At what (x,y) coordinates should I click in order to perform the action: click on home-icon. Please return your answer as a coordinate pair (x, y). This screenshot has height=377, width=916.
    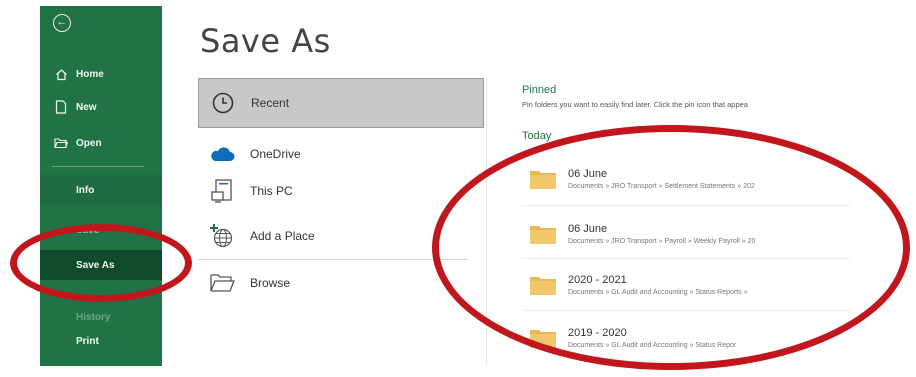
    Looking at the image, I should click on (61, 74).